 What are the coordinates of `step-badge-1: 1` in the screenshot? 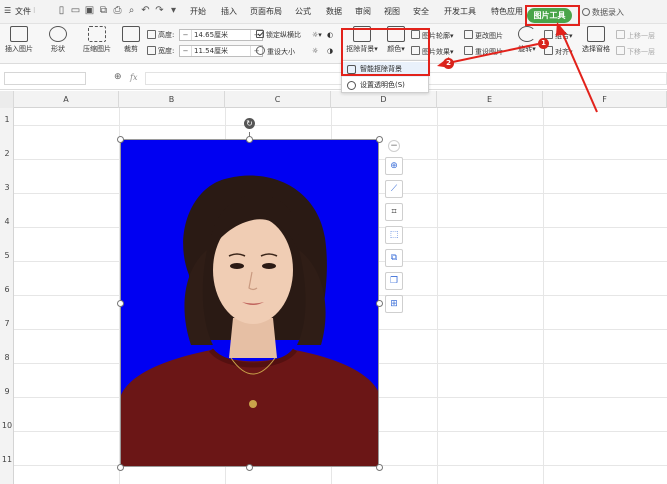 It's located at (543, 43).